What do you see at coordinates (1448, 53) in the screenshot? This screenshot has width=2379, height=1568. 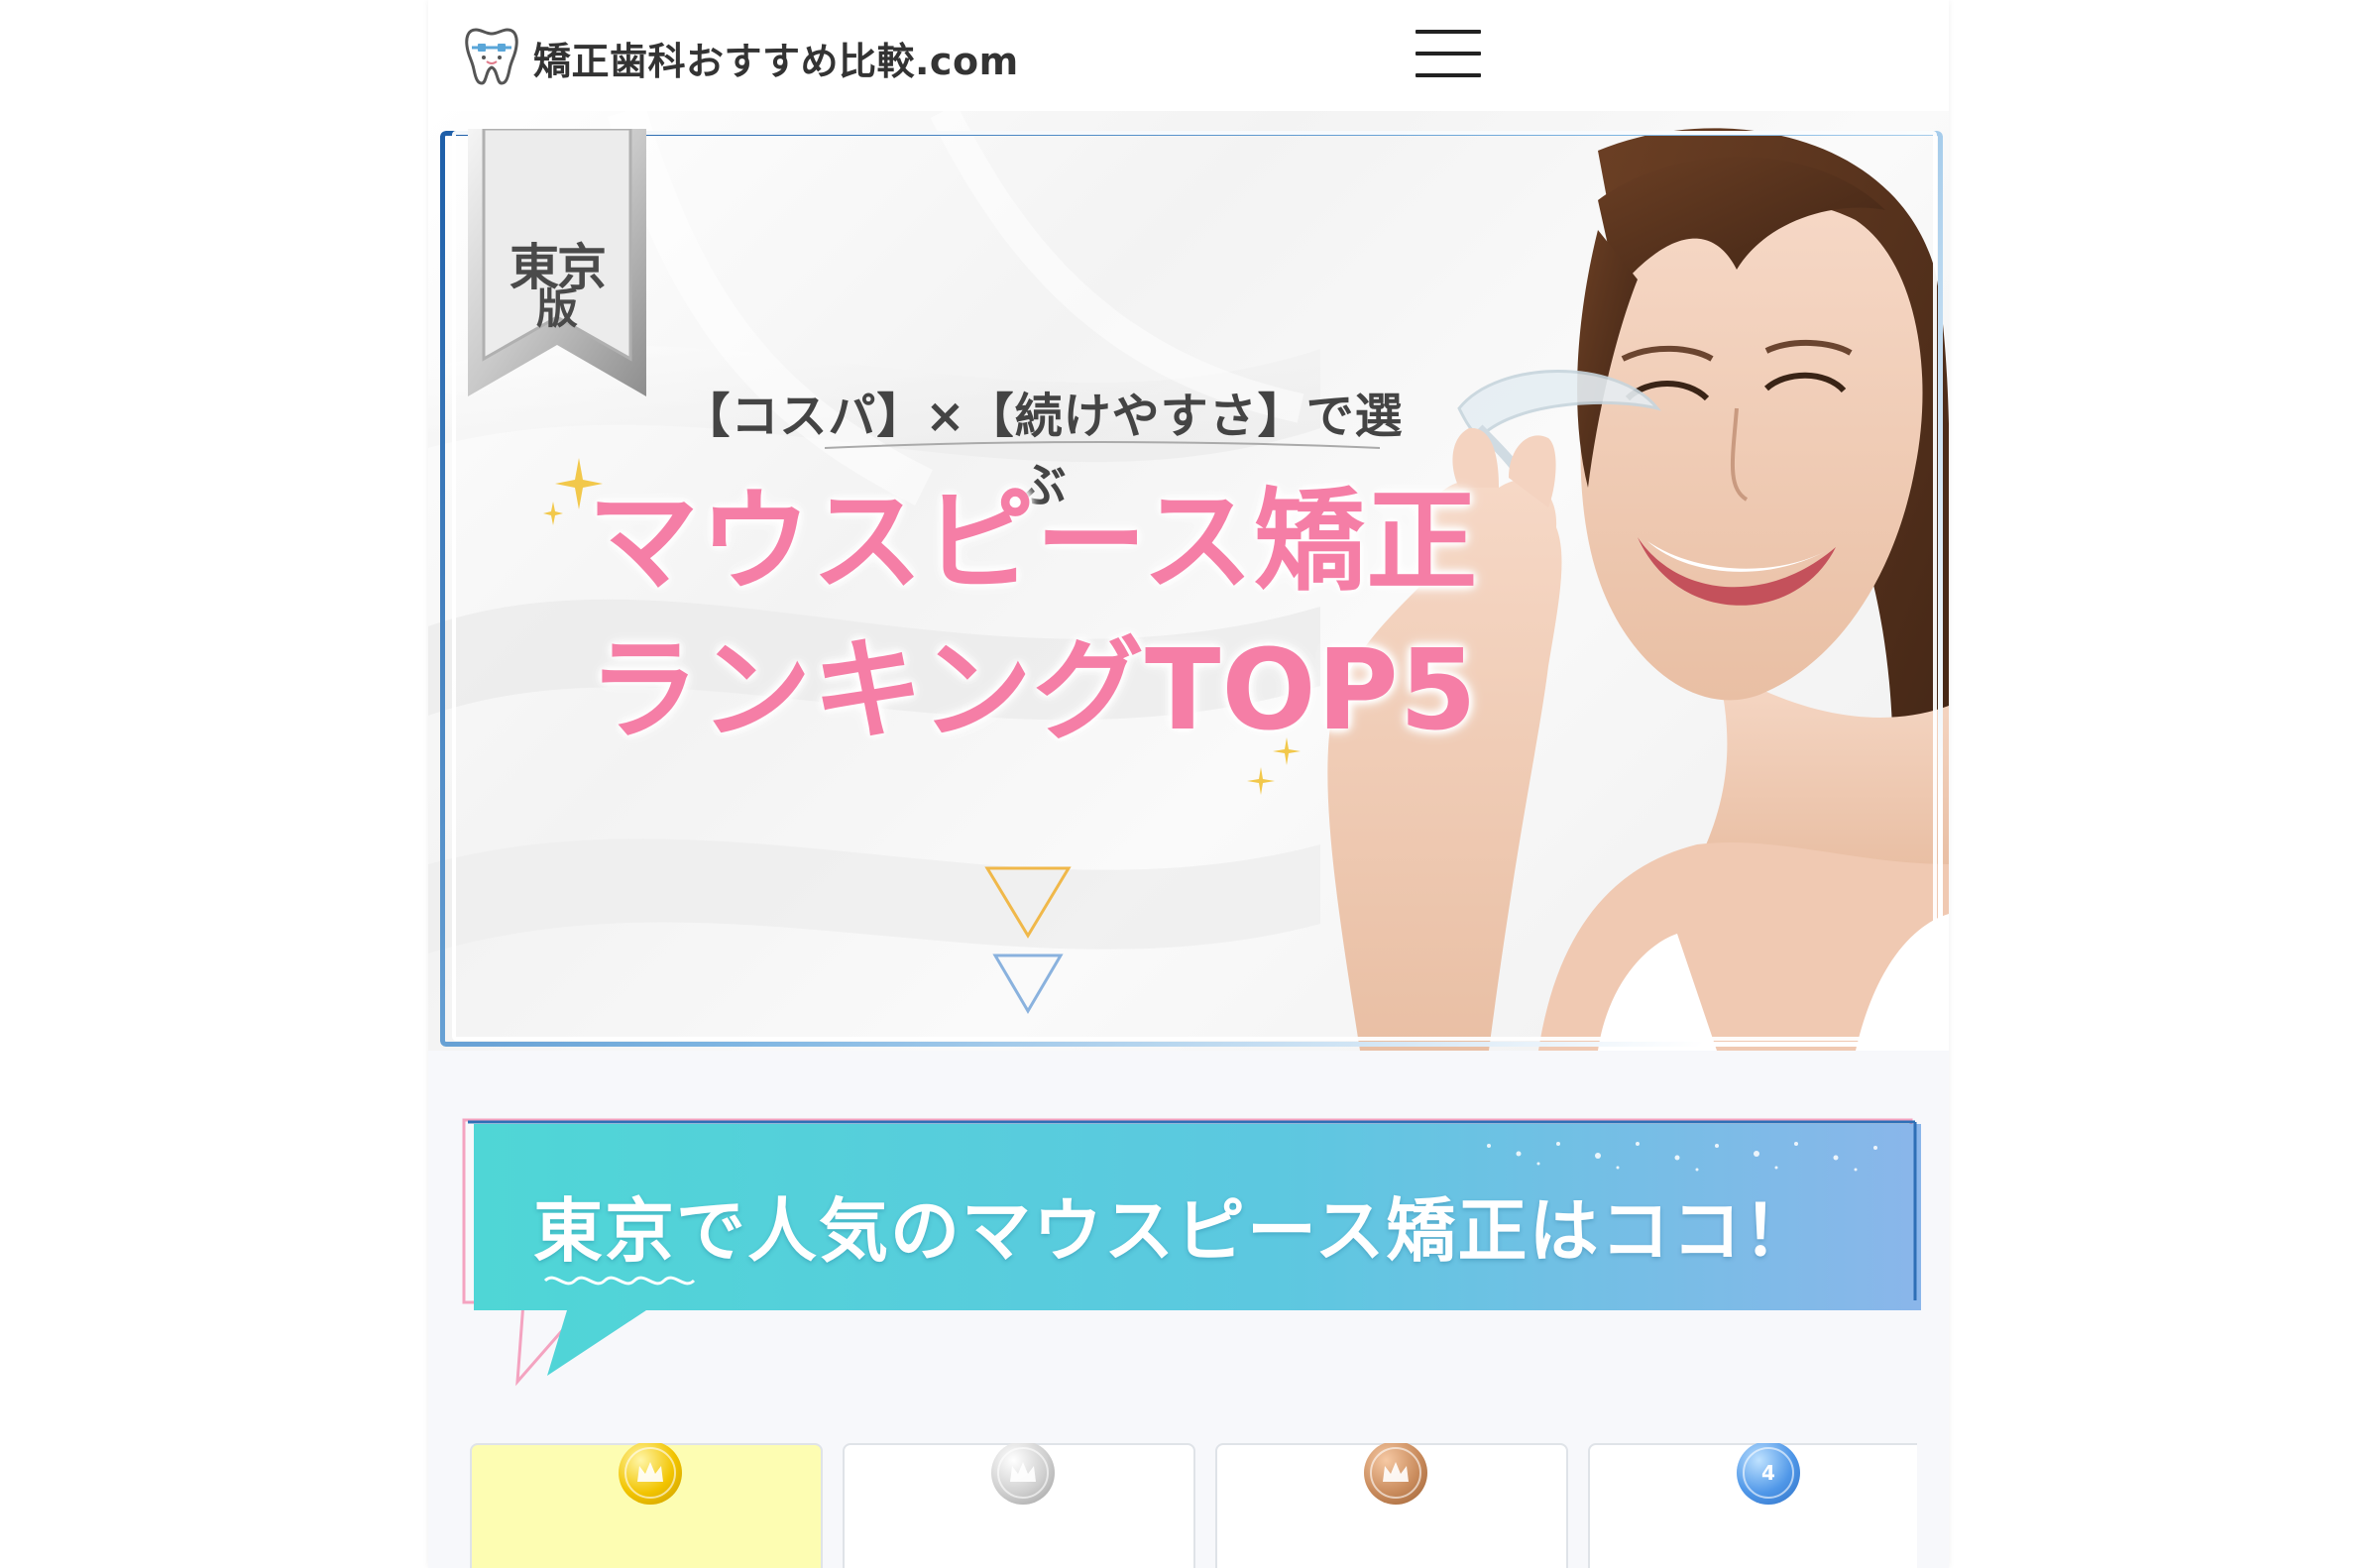 I see `hamburger-menu-icon` at bounding box center [1448, 53].